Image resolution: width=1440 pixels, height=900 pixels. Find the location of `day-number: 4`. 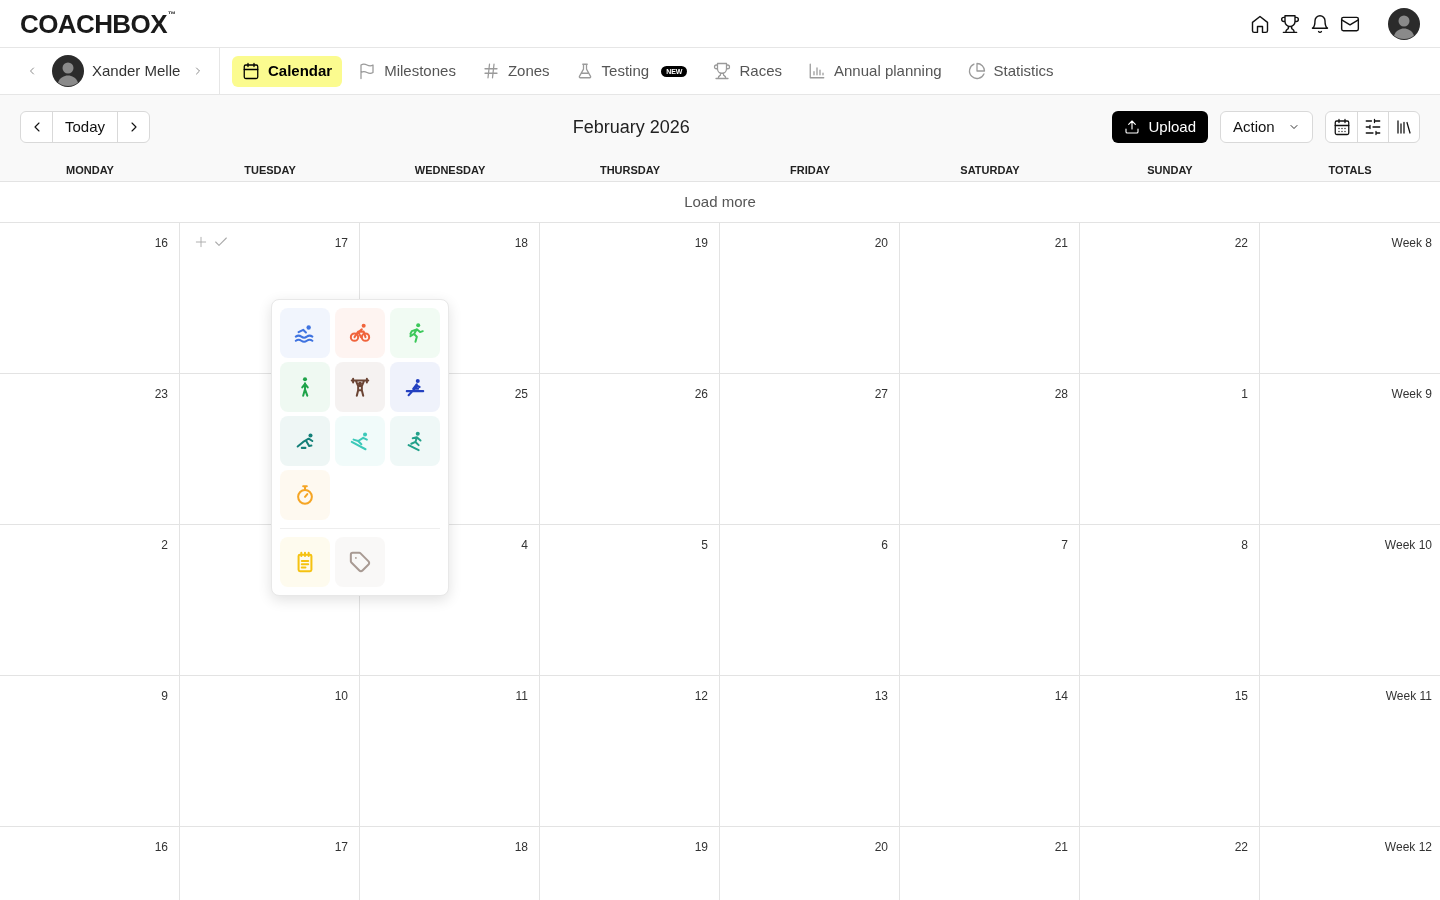

day-number: 4 is located at coordinates (524, 545).